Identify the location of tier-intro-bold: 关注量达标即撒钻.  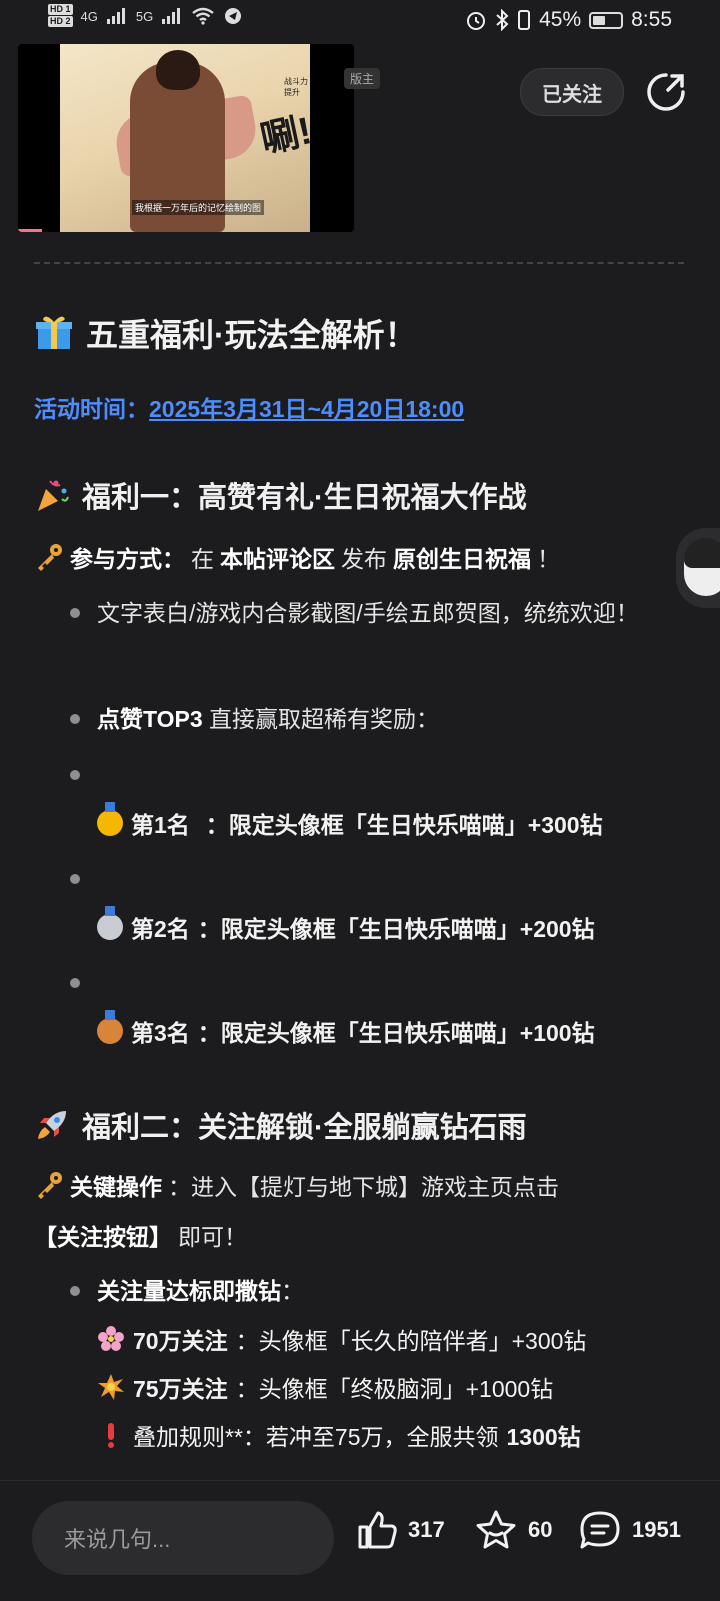
(189, 1291).